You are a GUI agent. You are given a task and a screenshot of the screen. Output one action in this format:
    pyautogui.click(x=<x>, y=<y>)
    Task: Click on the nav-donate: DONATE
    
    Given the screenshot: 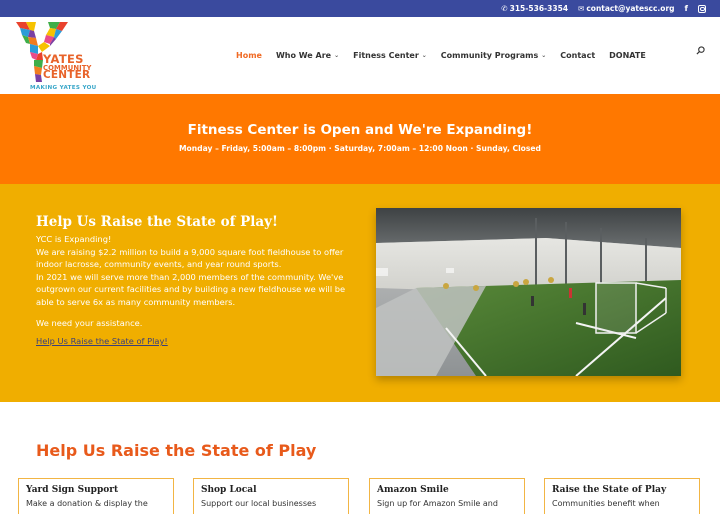 What is the action you would take?
    pyautogui.click(x=627, y=55)
    